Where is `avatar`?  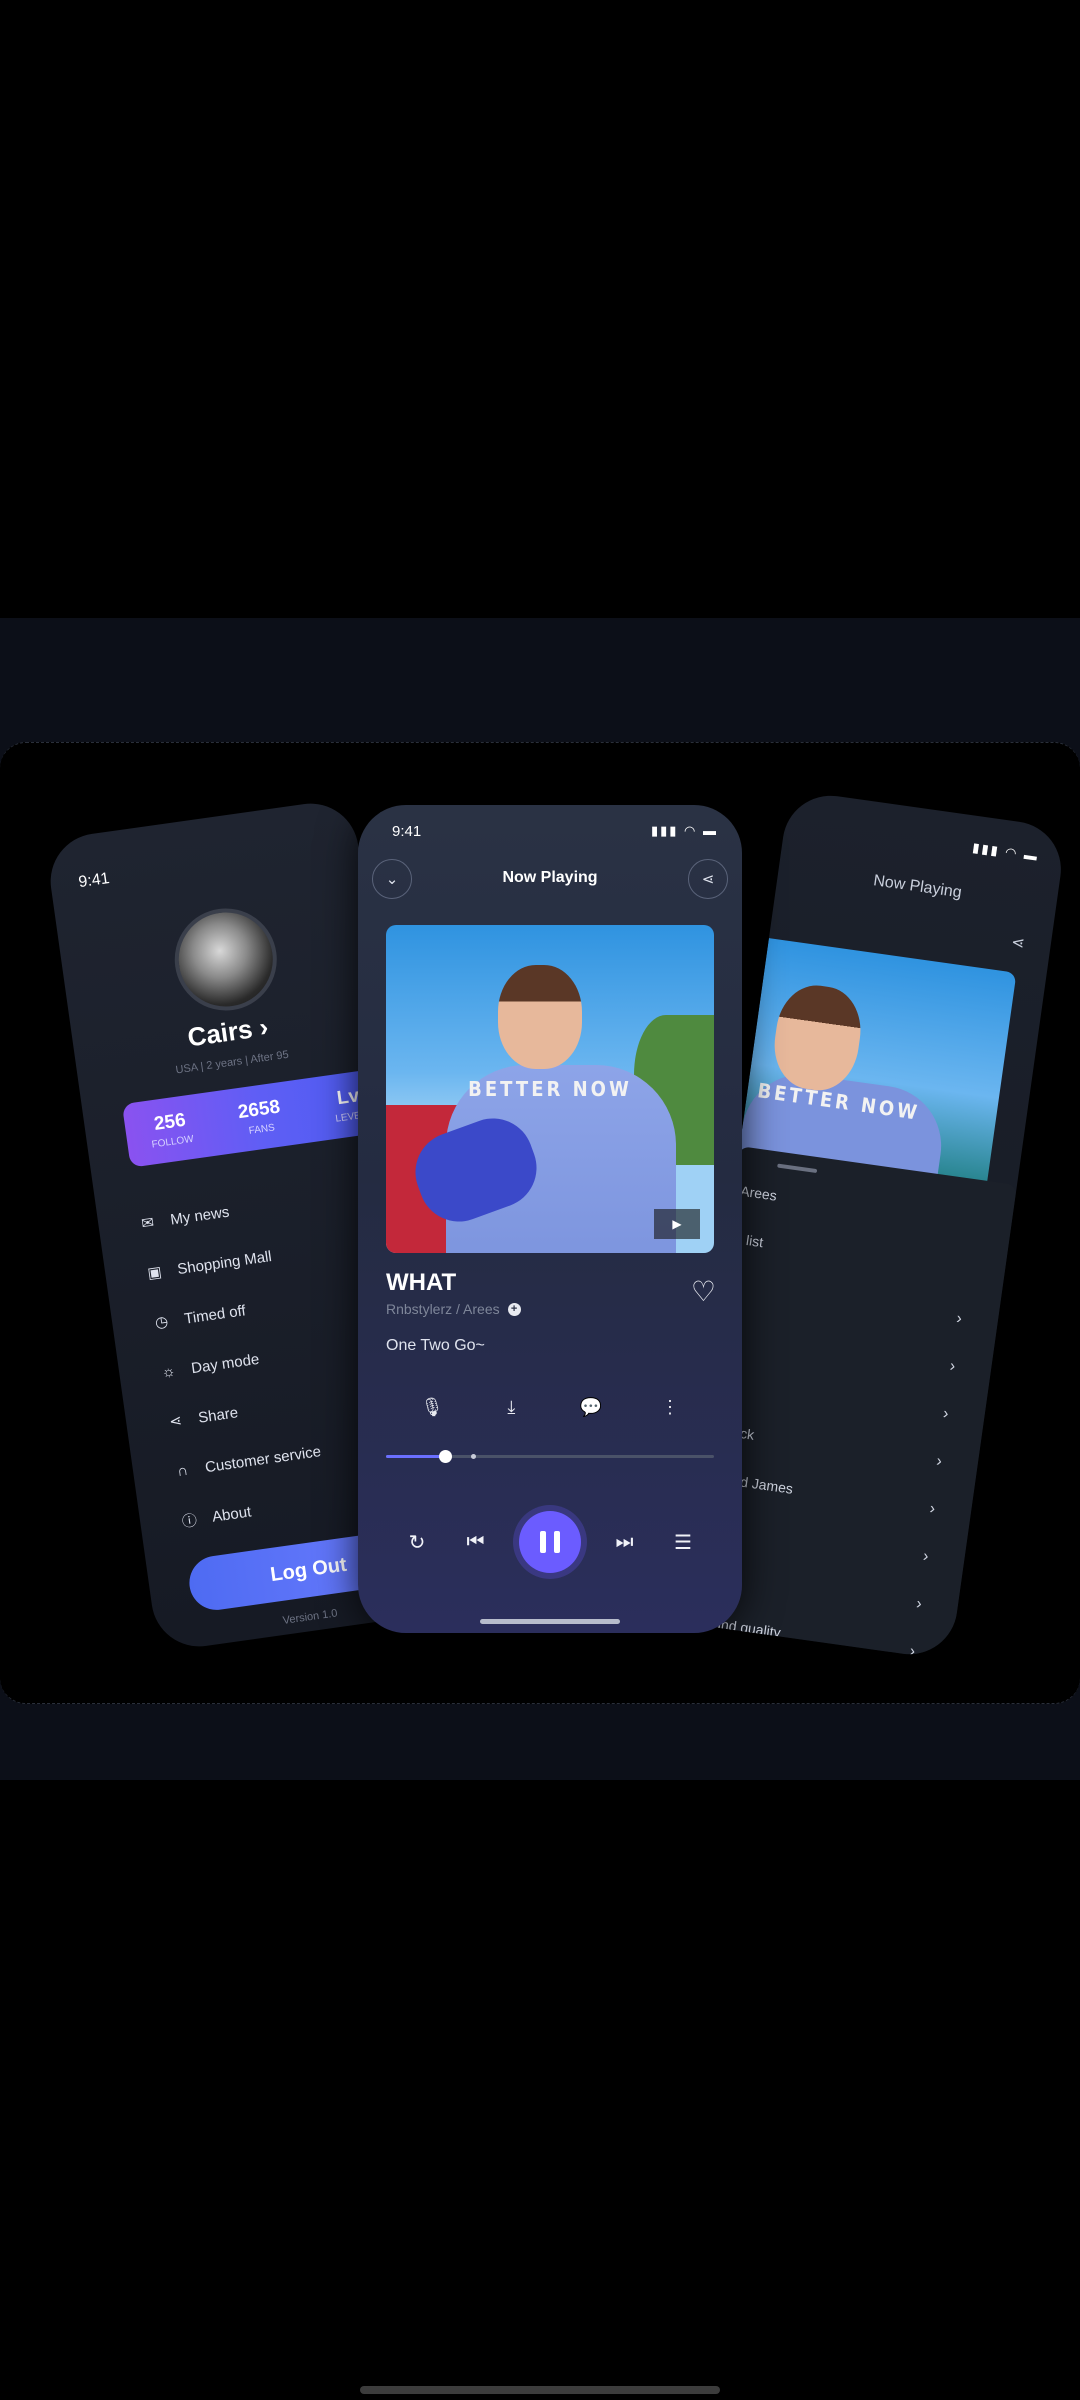
avatar is located at coordinates (226, 959).